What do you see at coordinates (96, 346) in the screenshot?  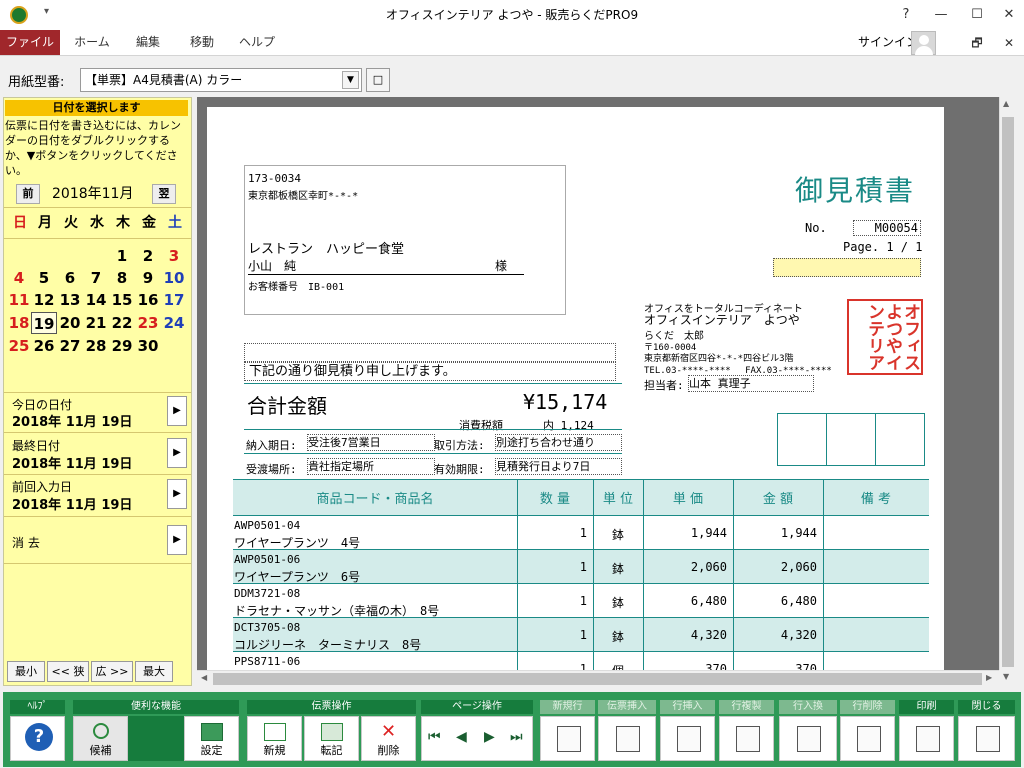 I see `calendar-day: 28` at bounding box center [96, 346].